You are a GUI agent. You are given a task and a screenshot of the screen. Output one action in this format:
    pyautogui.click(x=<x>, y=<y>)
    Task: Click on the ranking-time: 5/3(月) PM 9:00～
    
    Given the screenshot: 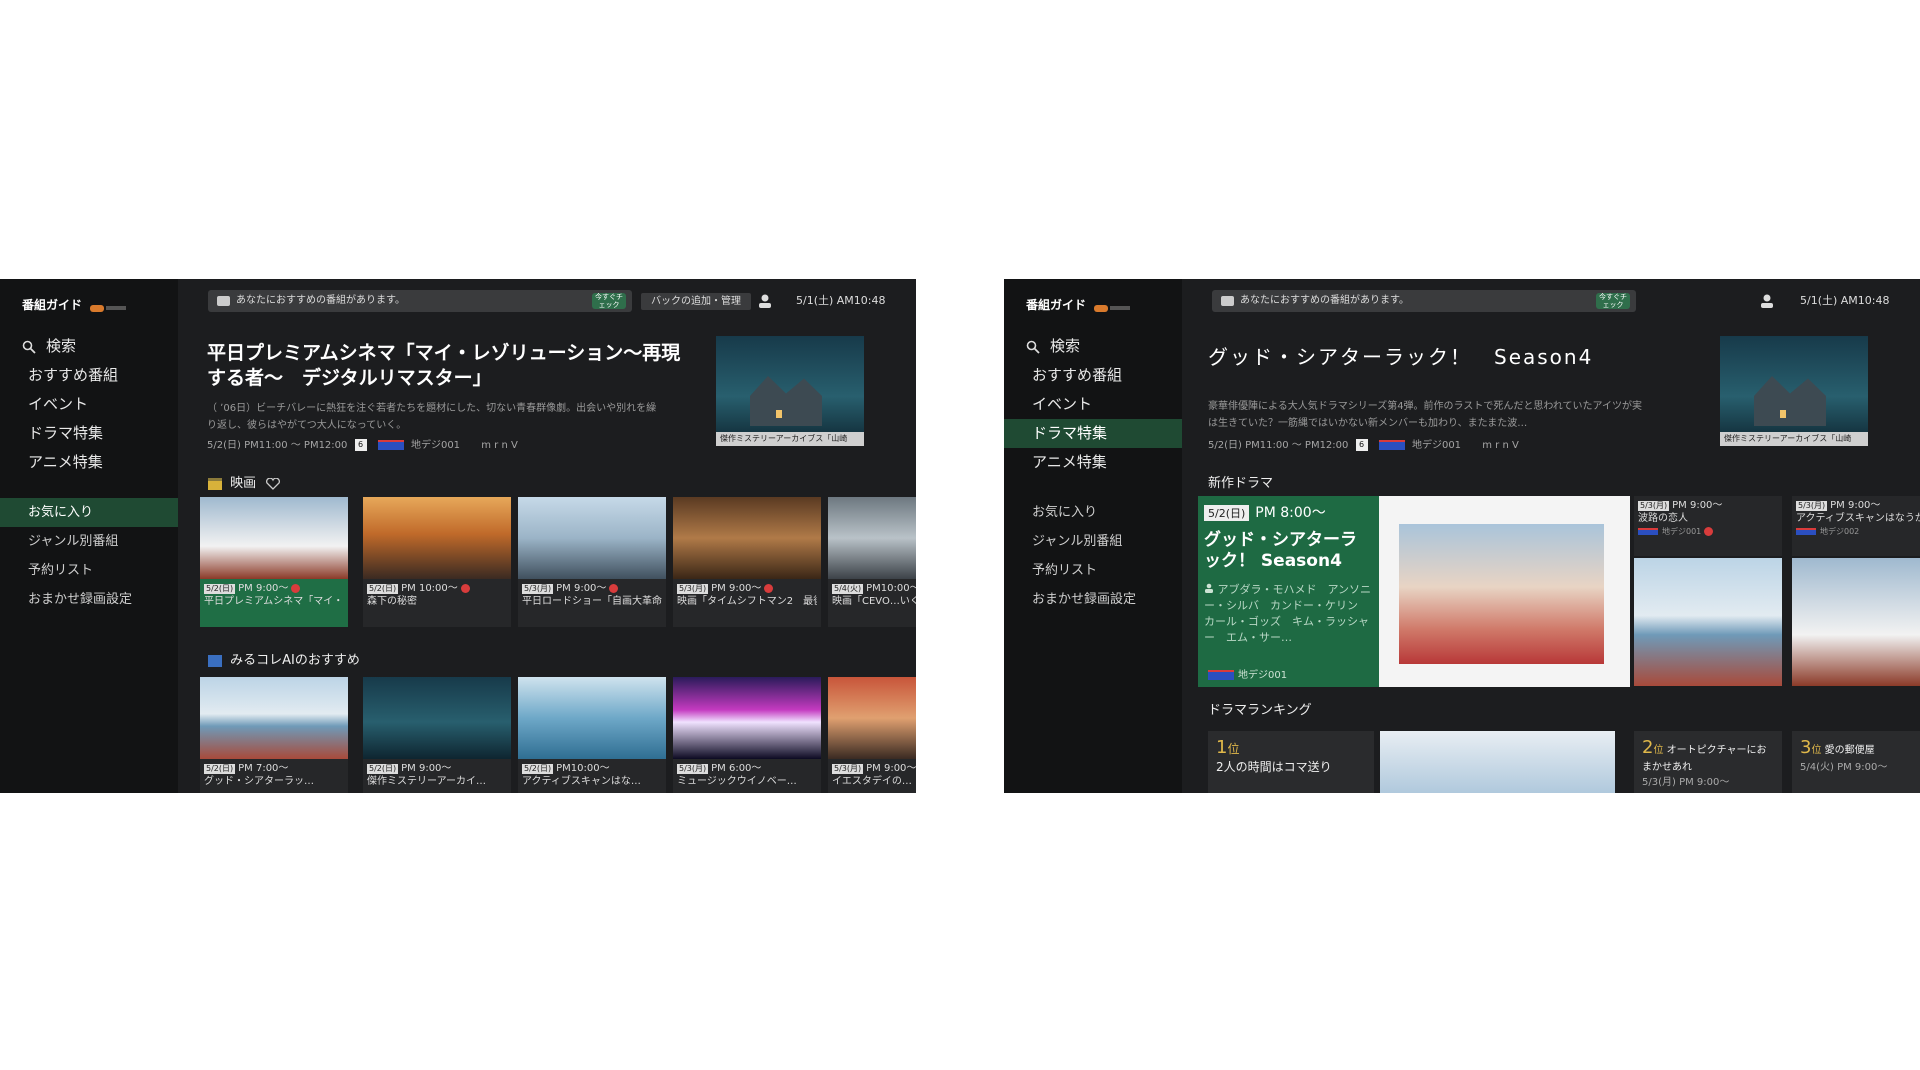 What is the action you would take?
    pyautogui.click(x=1686, y=782)
    